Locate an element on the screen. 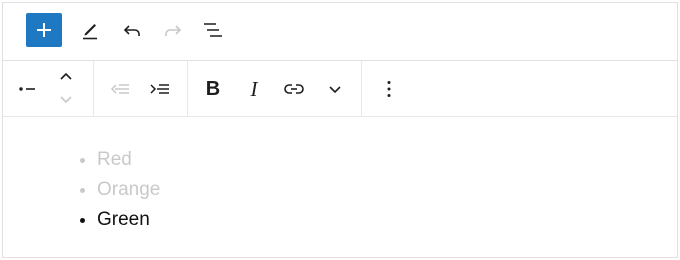 The height and width of the screenshot is (260, 680). link-button is located at coordinates (294, 89).